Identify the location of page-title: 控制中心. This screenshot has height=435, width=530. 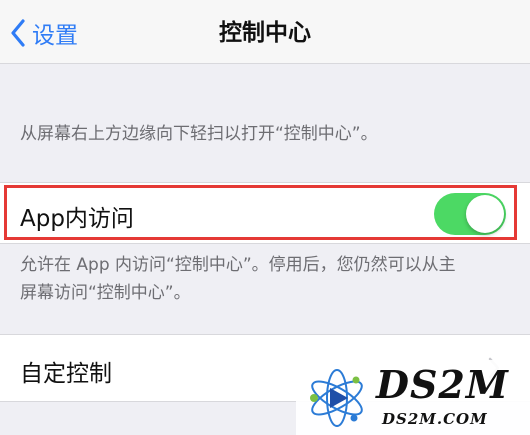
(265, 33).